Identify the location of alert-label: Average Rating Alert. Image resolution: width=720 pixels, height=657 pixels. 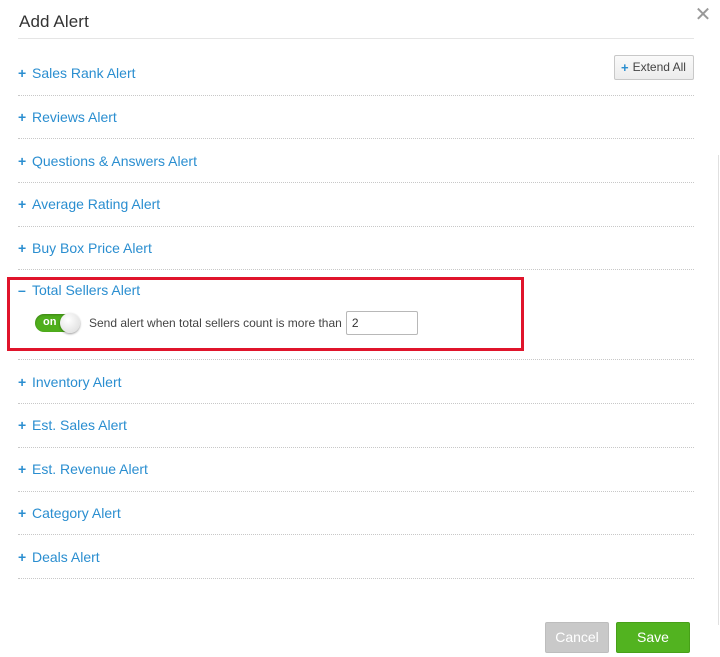
(96, 204).